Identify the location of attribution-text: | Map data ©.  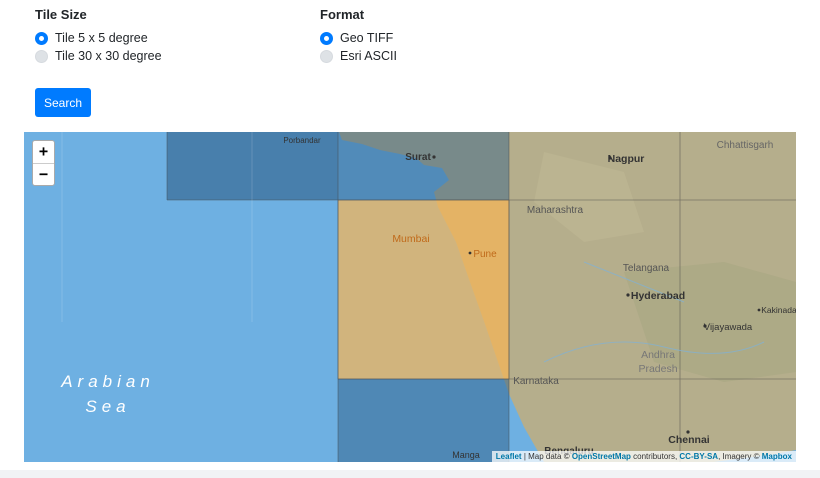
(546, 456).